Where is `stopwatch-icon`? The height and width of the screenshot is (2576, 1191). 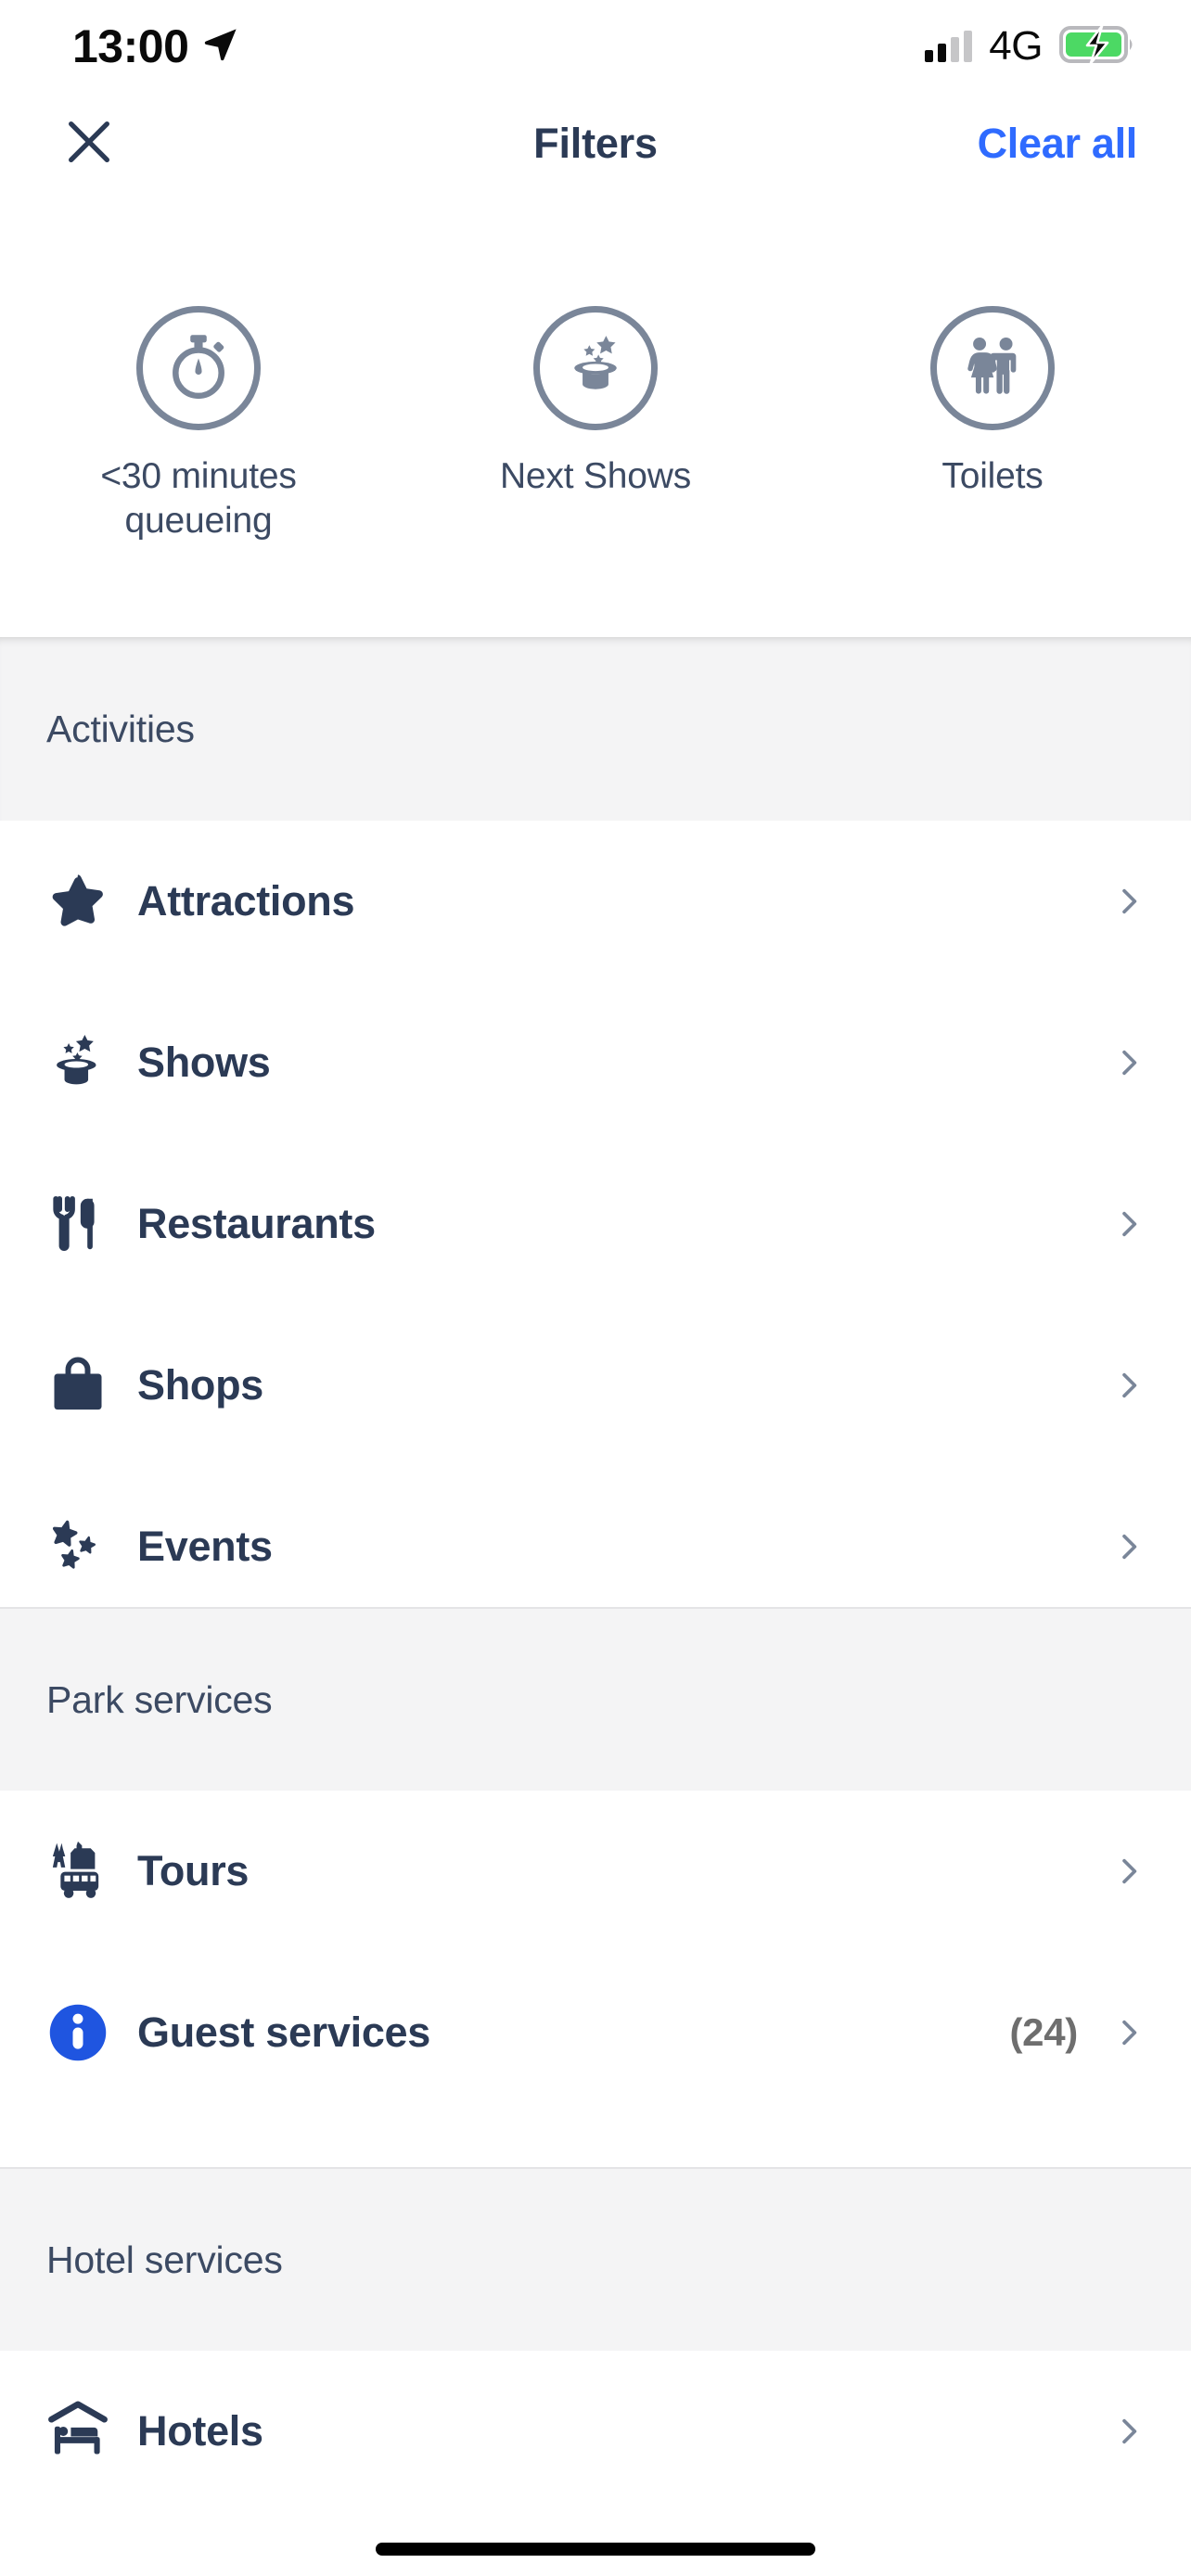 stopwatch-icon is located at coordinates (198, 368).